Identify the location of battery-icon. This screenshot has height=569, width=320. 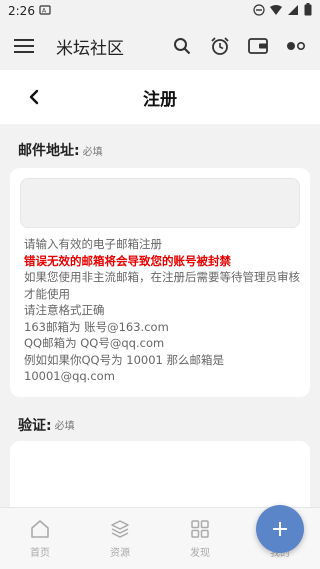
(308, 11).